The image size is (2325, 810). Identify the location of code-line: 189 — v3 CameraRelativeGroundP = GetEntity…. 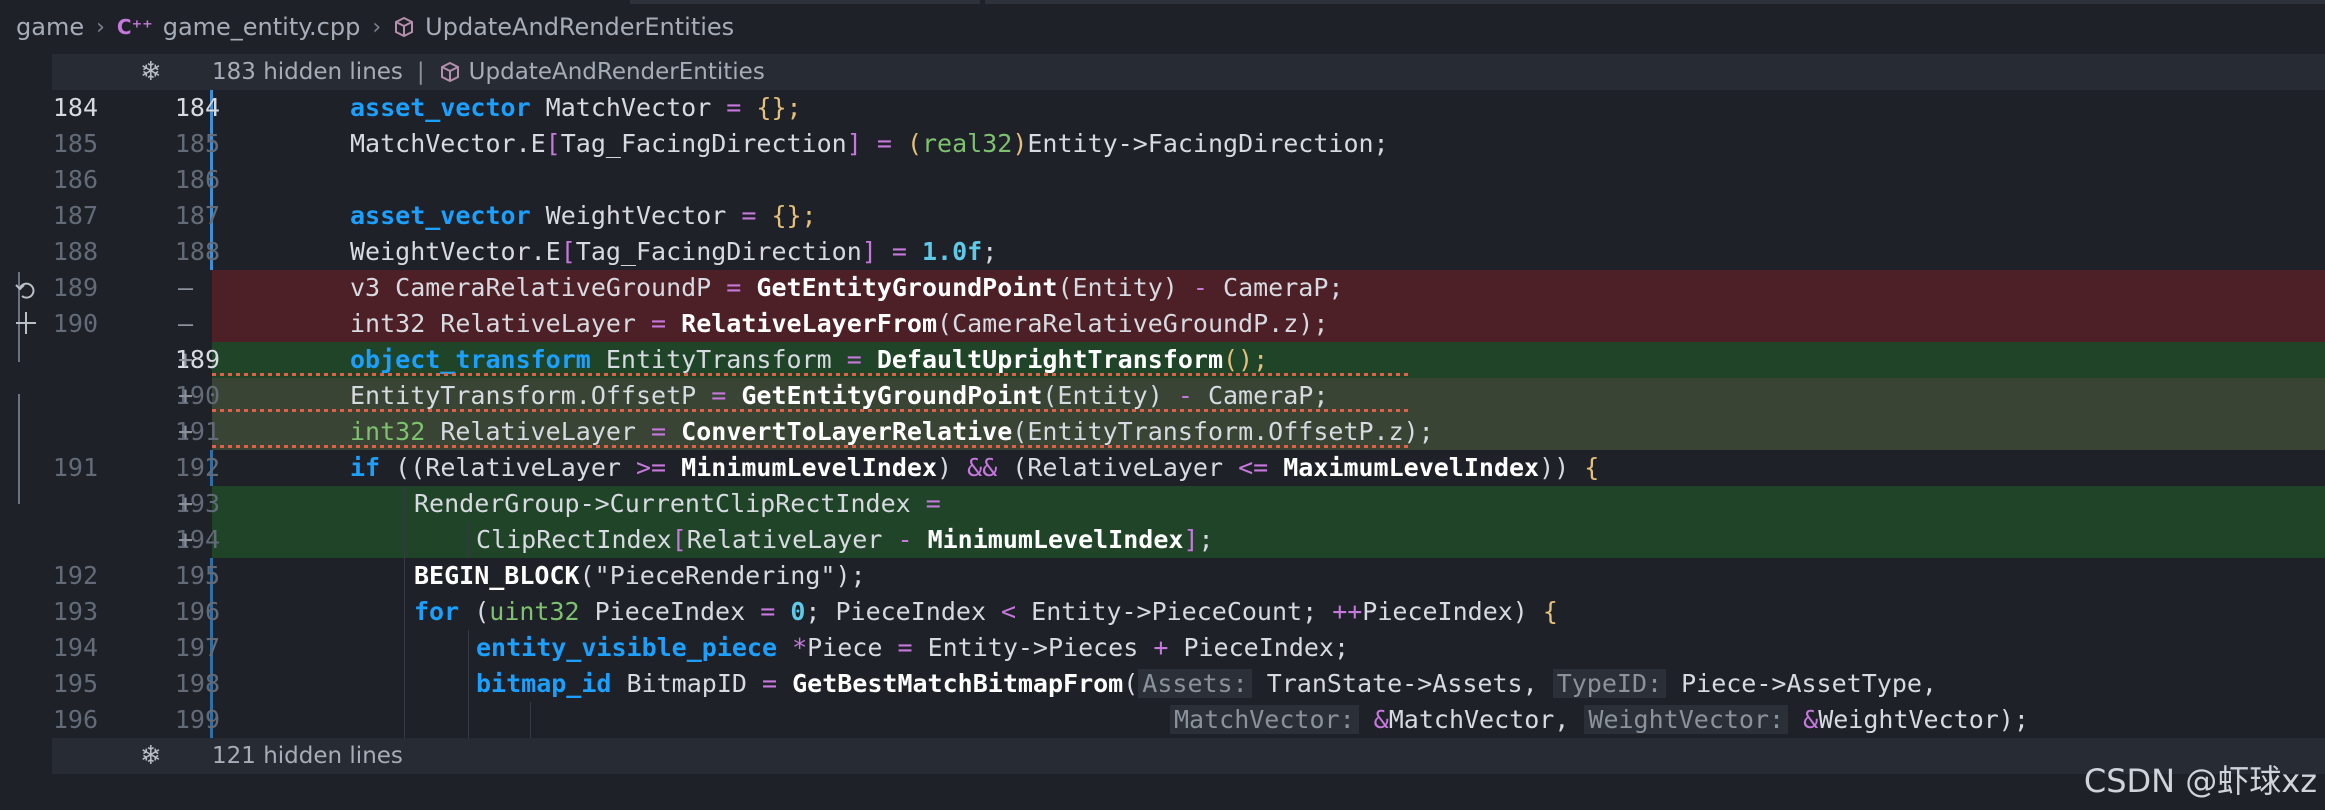
(1188, 288).